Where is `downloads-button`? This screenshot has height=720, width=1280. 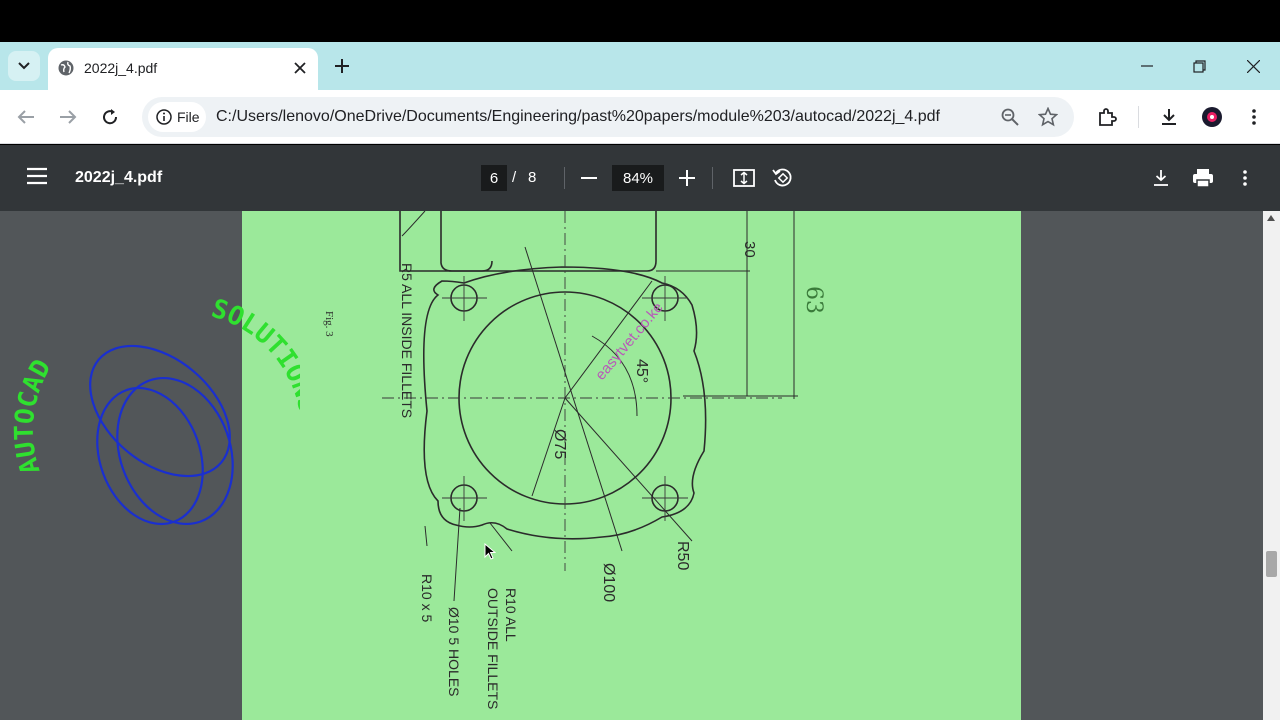 downloads-button is located at coordinates (1169, 117).